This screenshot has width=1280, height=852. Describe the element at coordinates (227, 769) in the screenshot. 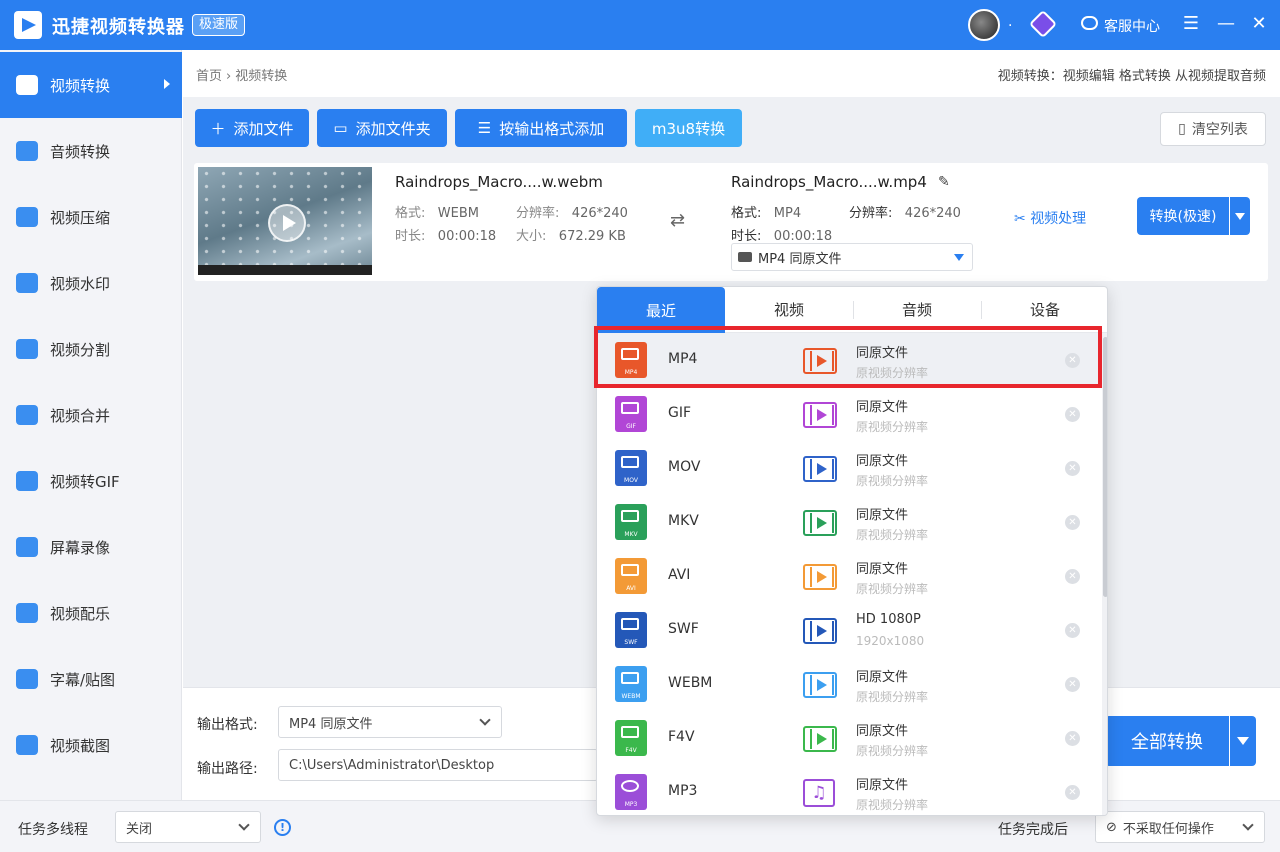

I see `output-path-label: 输出路径:` at that location.